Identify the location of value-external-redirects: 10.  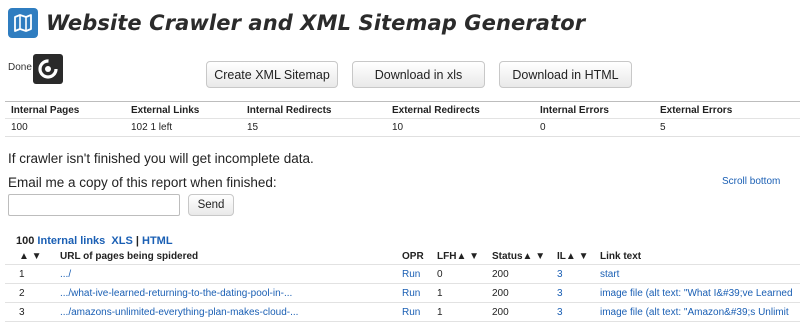
(398, 127).